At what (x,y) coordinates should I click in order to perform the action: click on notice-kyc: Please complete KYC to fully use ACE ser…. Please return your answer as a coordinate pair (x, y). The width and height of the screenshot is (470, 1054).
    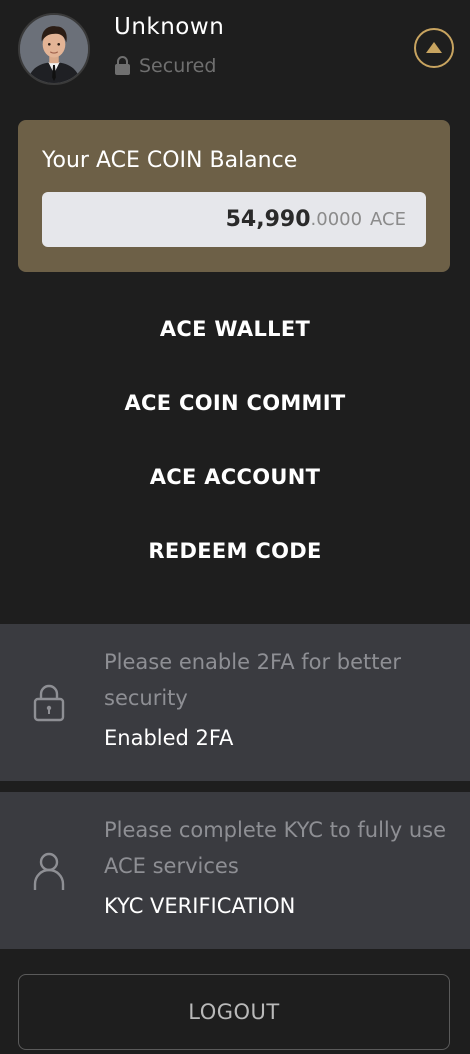
    Looking at the image, I should click on (235, 870).